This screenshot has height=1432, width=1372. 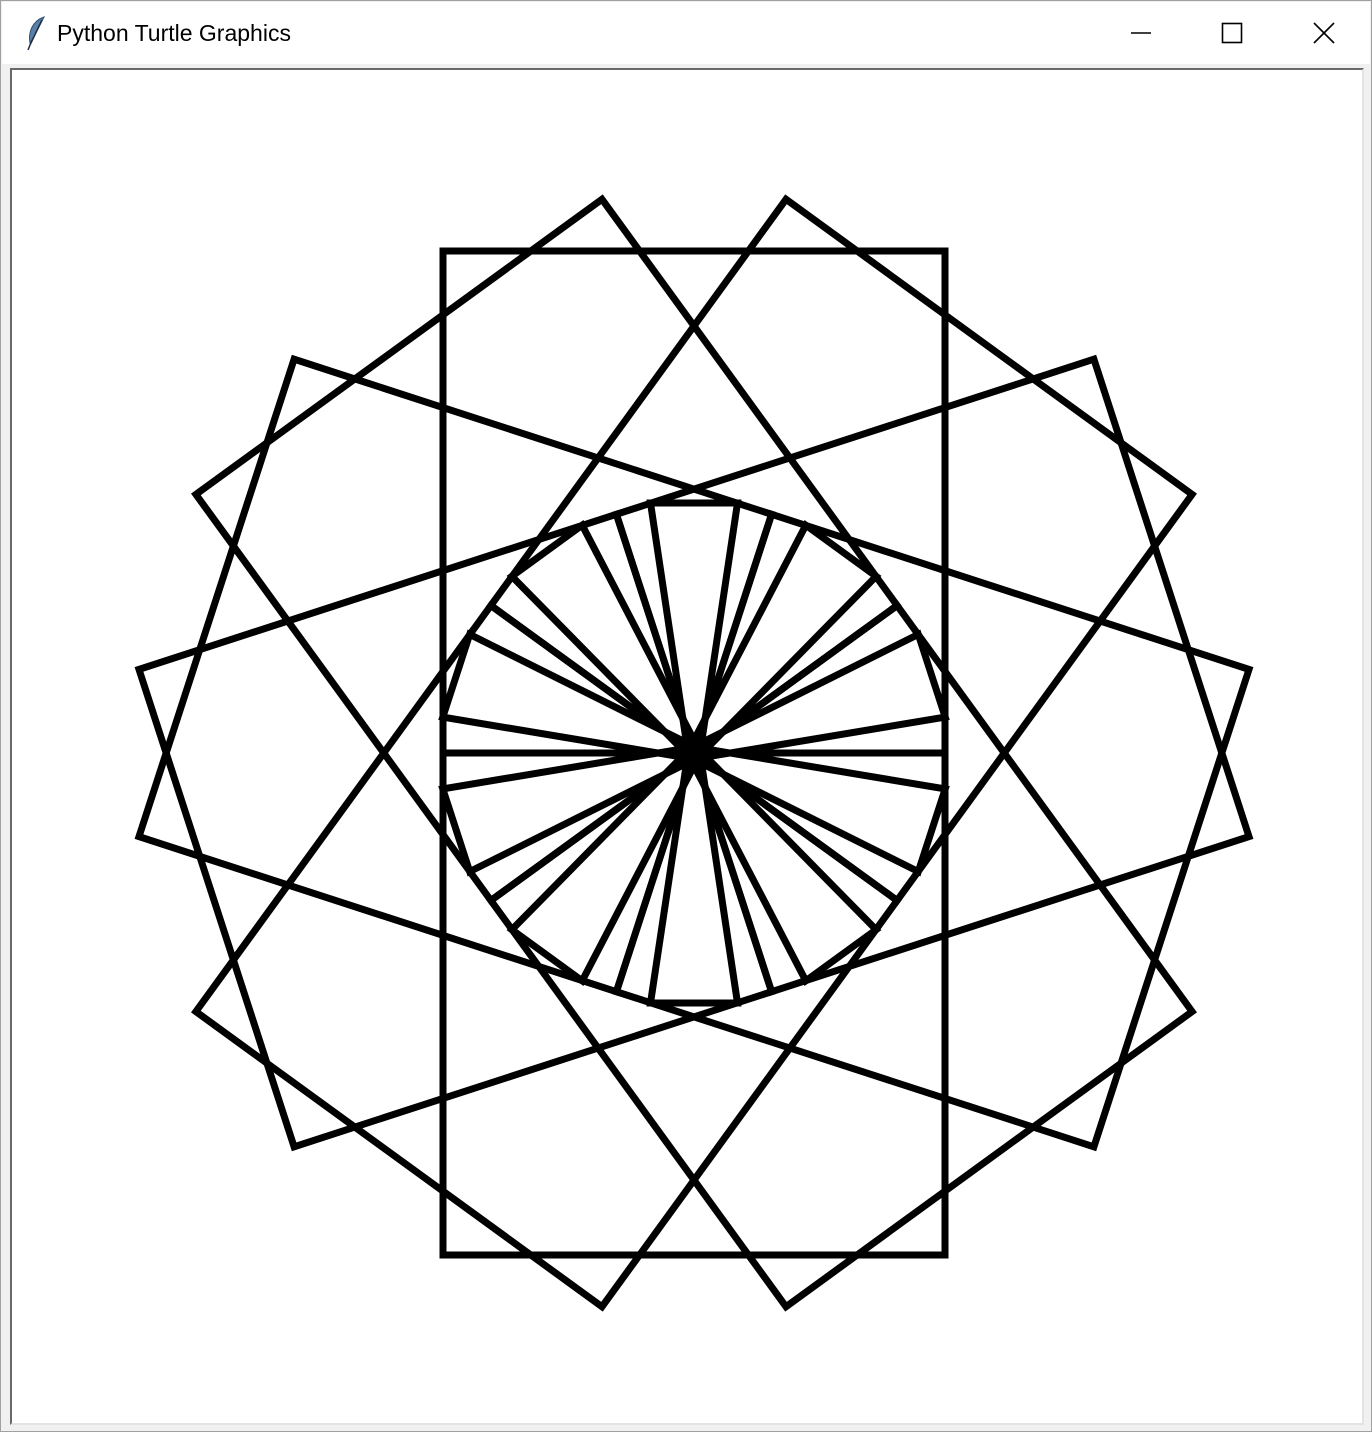 What do you see at coordinates (174, 33) in the screenshot?
I see `window-title: Python Turtle Graphics` at bounding box center [174, 33].